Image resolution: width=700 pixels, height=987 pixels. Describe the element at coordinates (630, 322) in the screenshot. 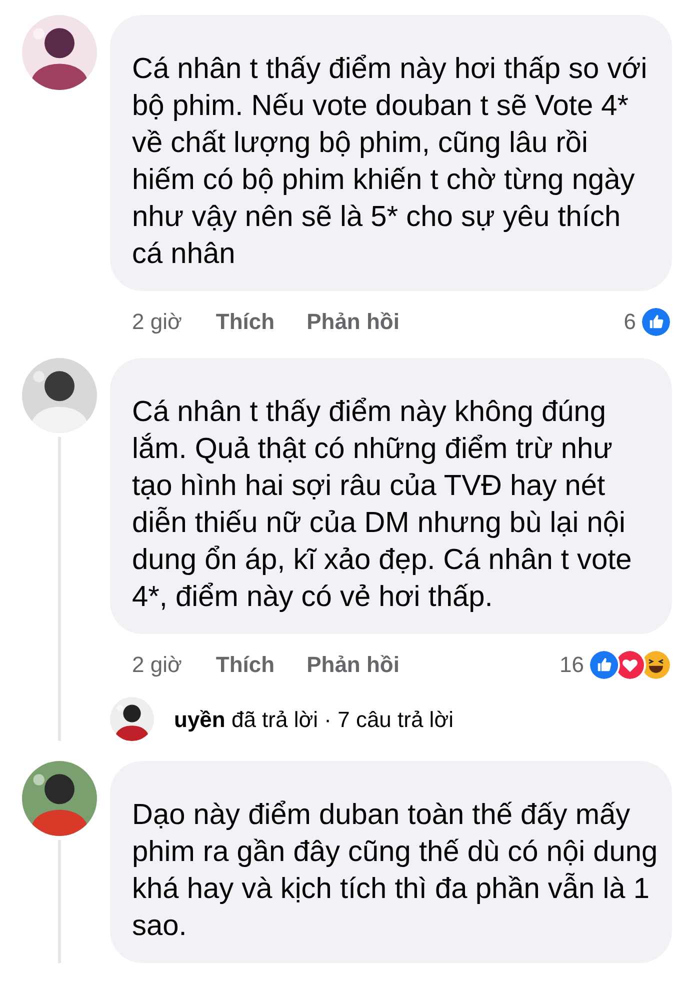

I see `reaction-count: 6` at that location.